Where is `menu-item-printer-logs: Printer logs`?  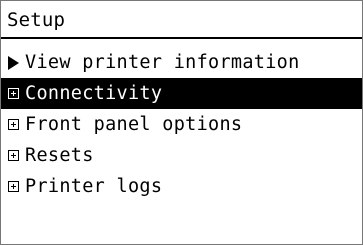 menu-item-printer-logs: Printer logs is located at coordinates (181, 186).